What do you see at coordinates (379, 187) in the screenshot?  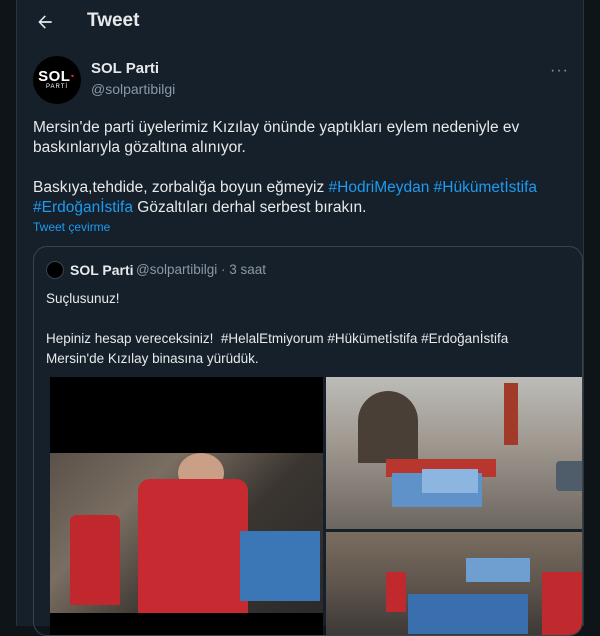 I see `hashtag-hodrimeydan: #HodriMeydan` at bounding box center [379, 187].